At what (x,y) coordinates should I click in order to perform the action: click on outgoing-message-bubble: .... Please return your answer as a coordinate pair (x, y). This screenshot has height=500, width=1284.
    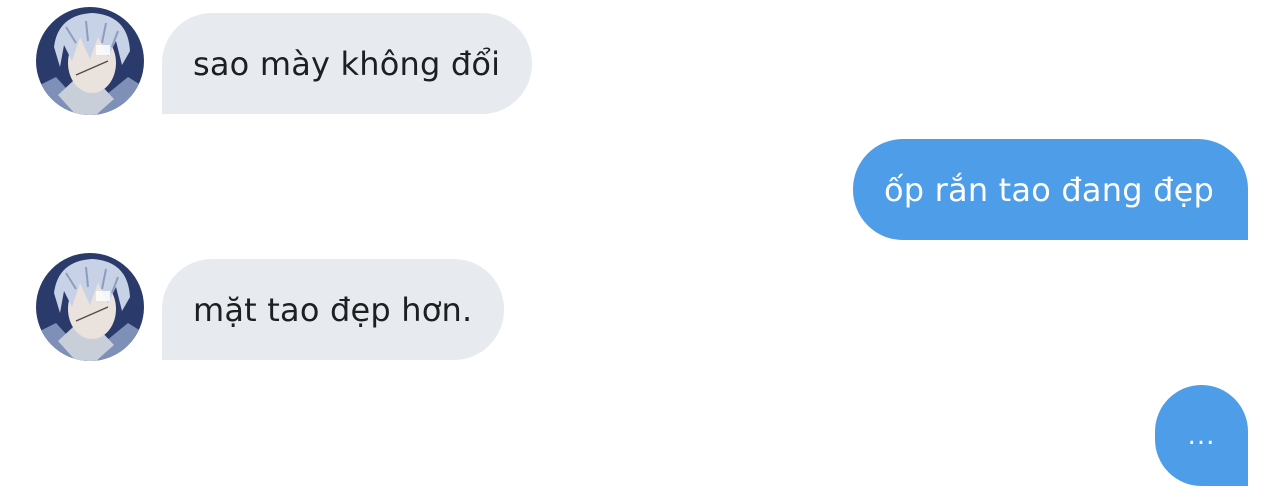
    Looking at the image, I should click on (1201, 435).